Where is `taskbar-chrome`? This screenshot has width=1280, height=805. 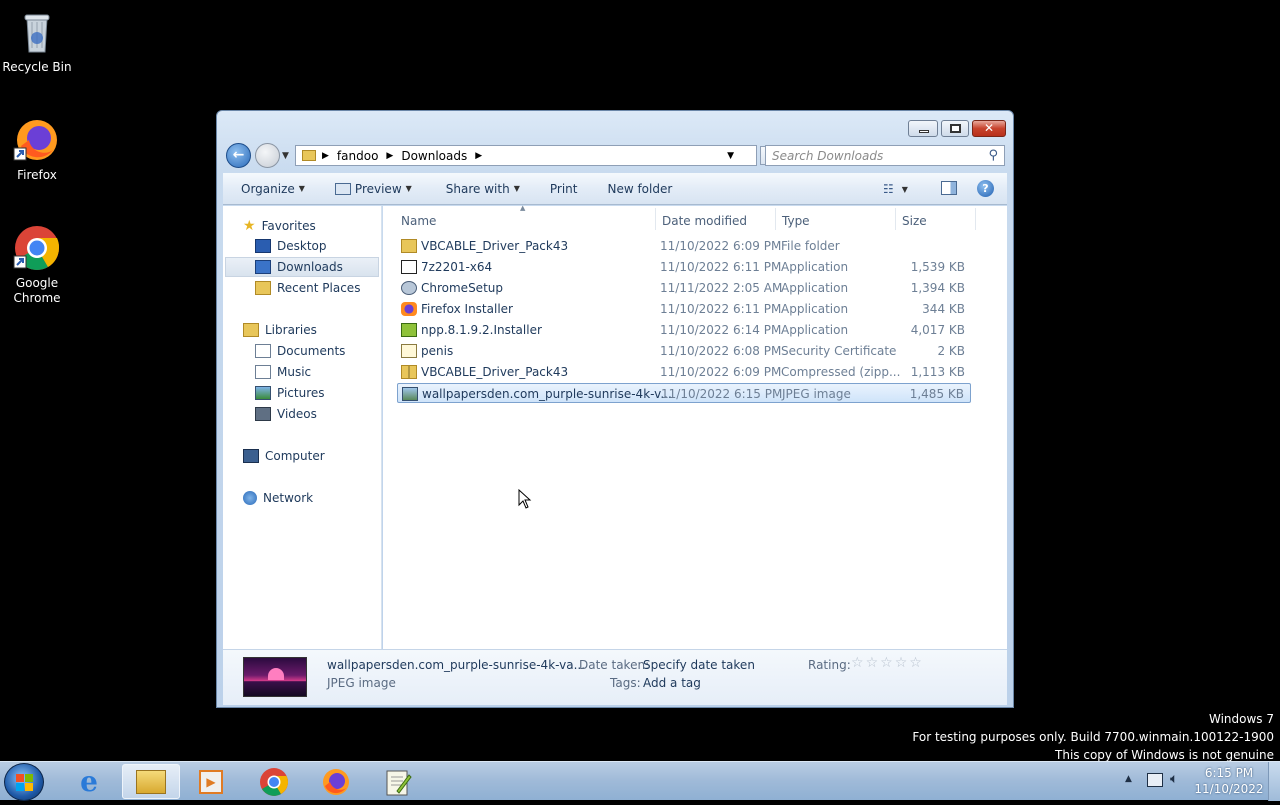
taskbar-chrome is located at coordinates (274, 781).